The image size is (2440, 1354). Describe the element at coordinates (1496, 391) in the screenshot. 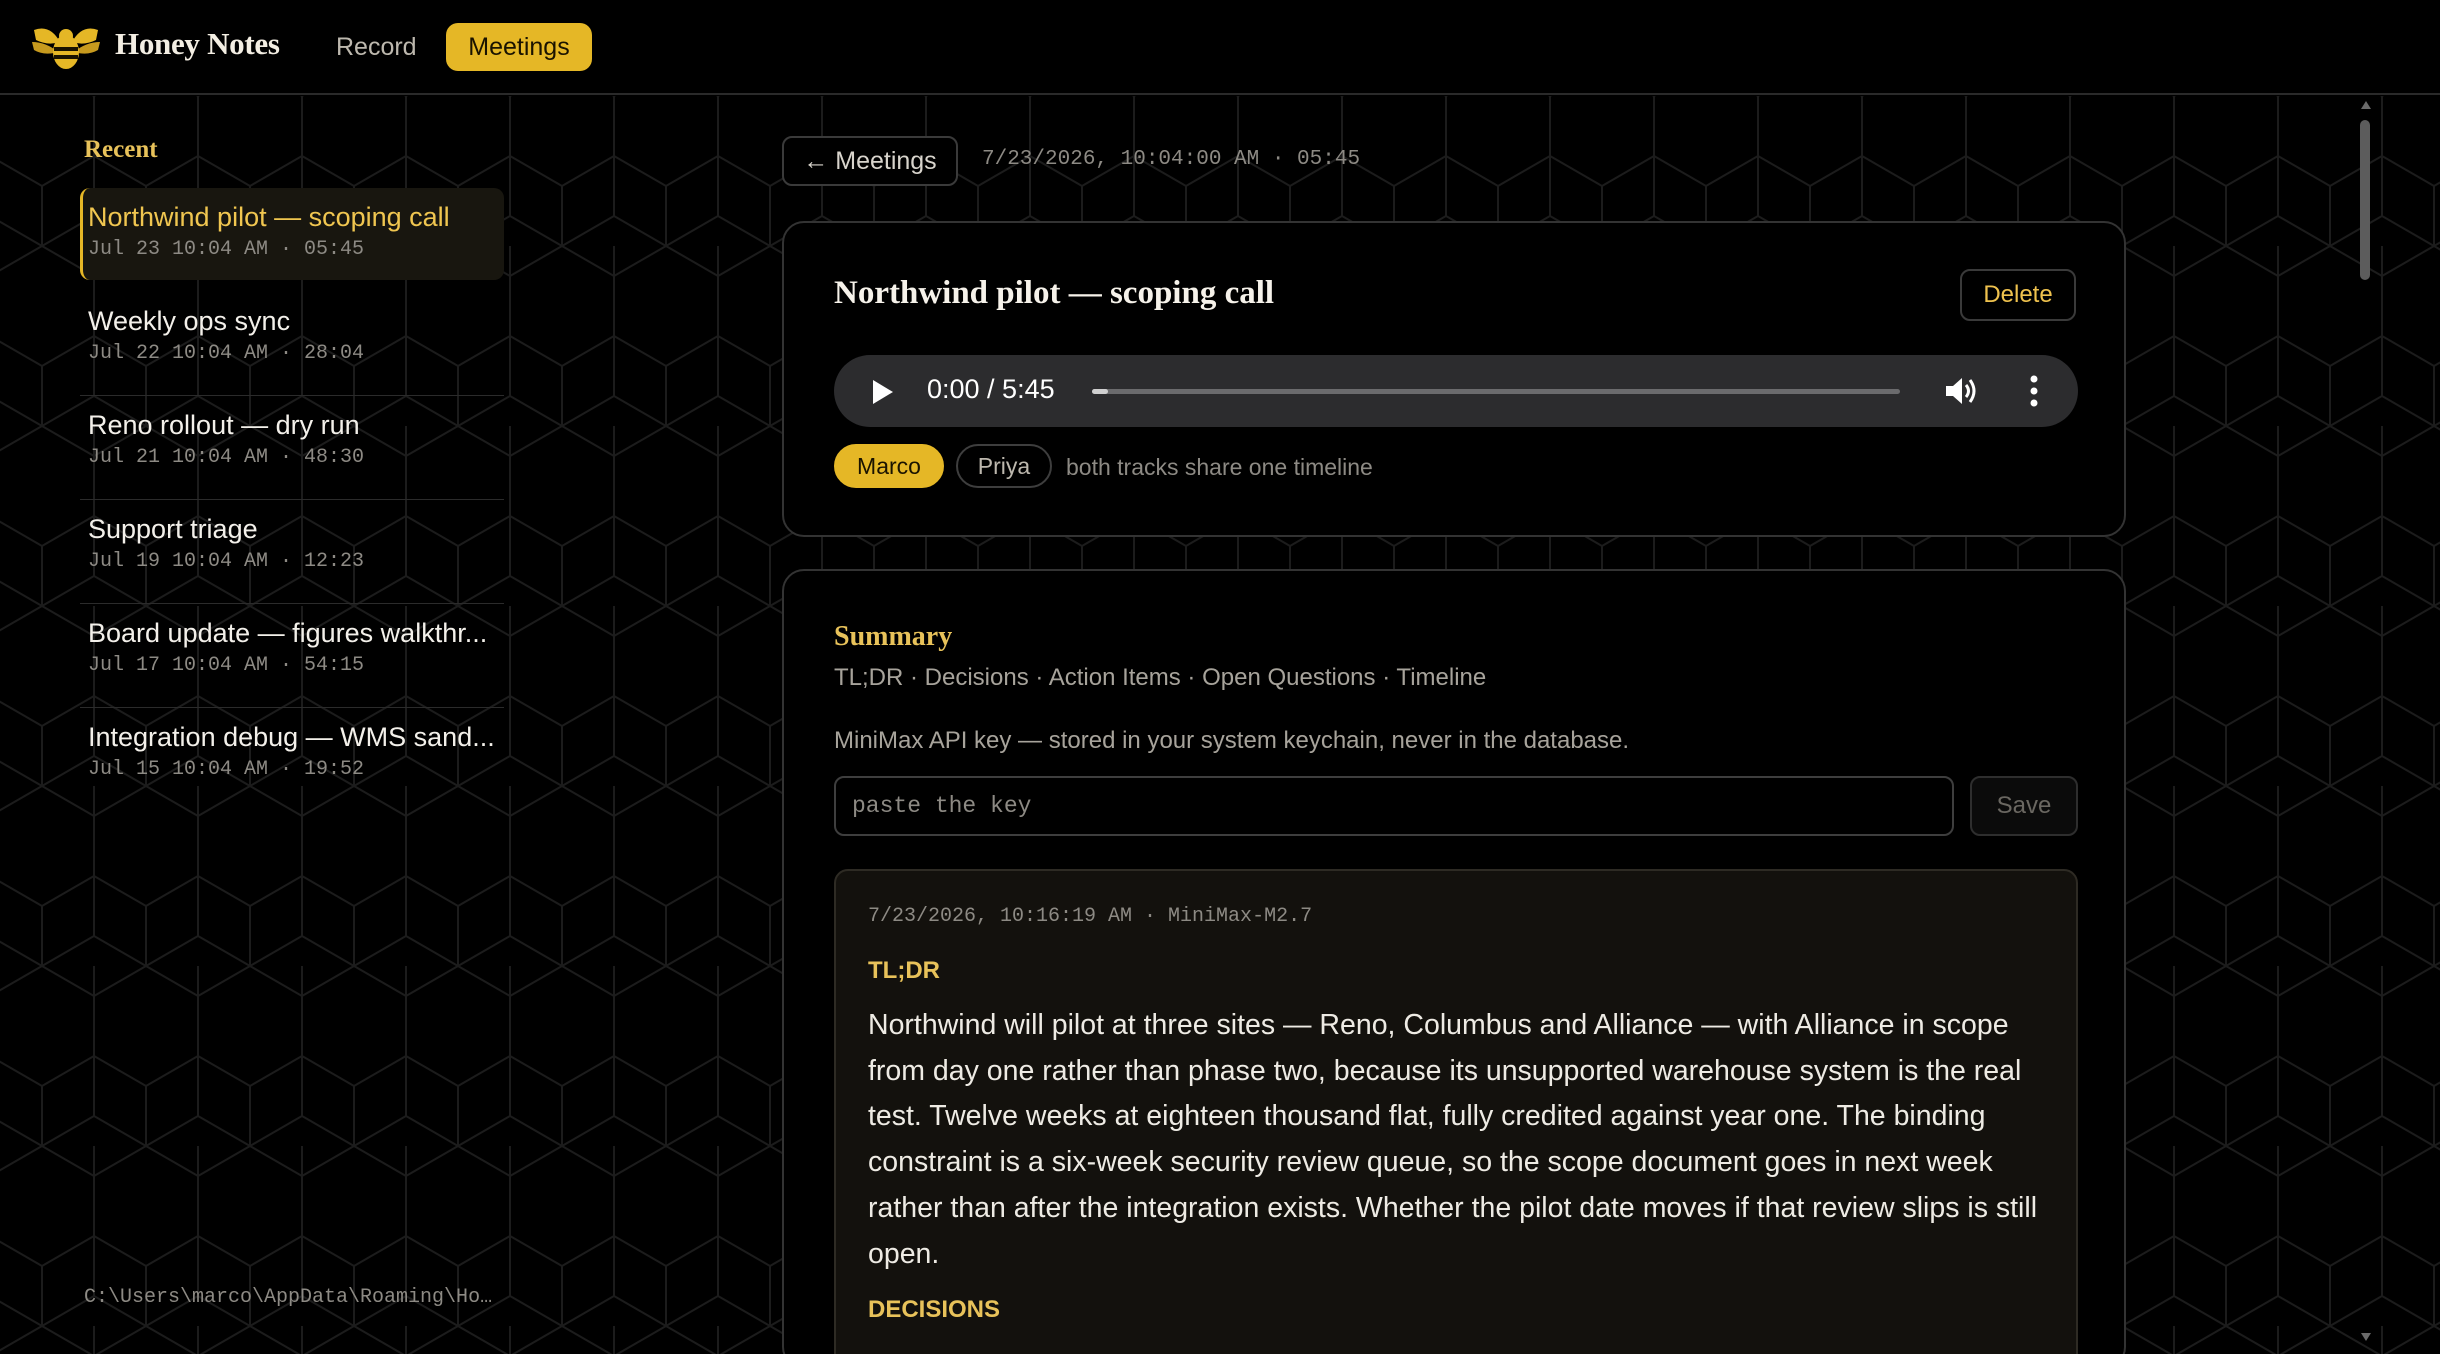

I see `seek-bar` at that location.